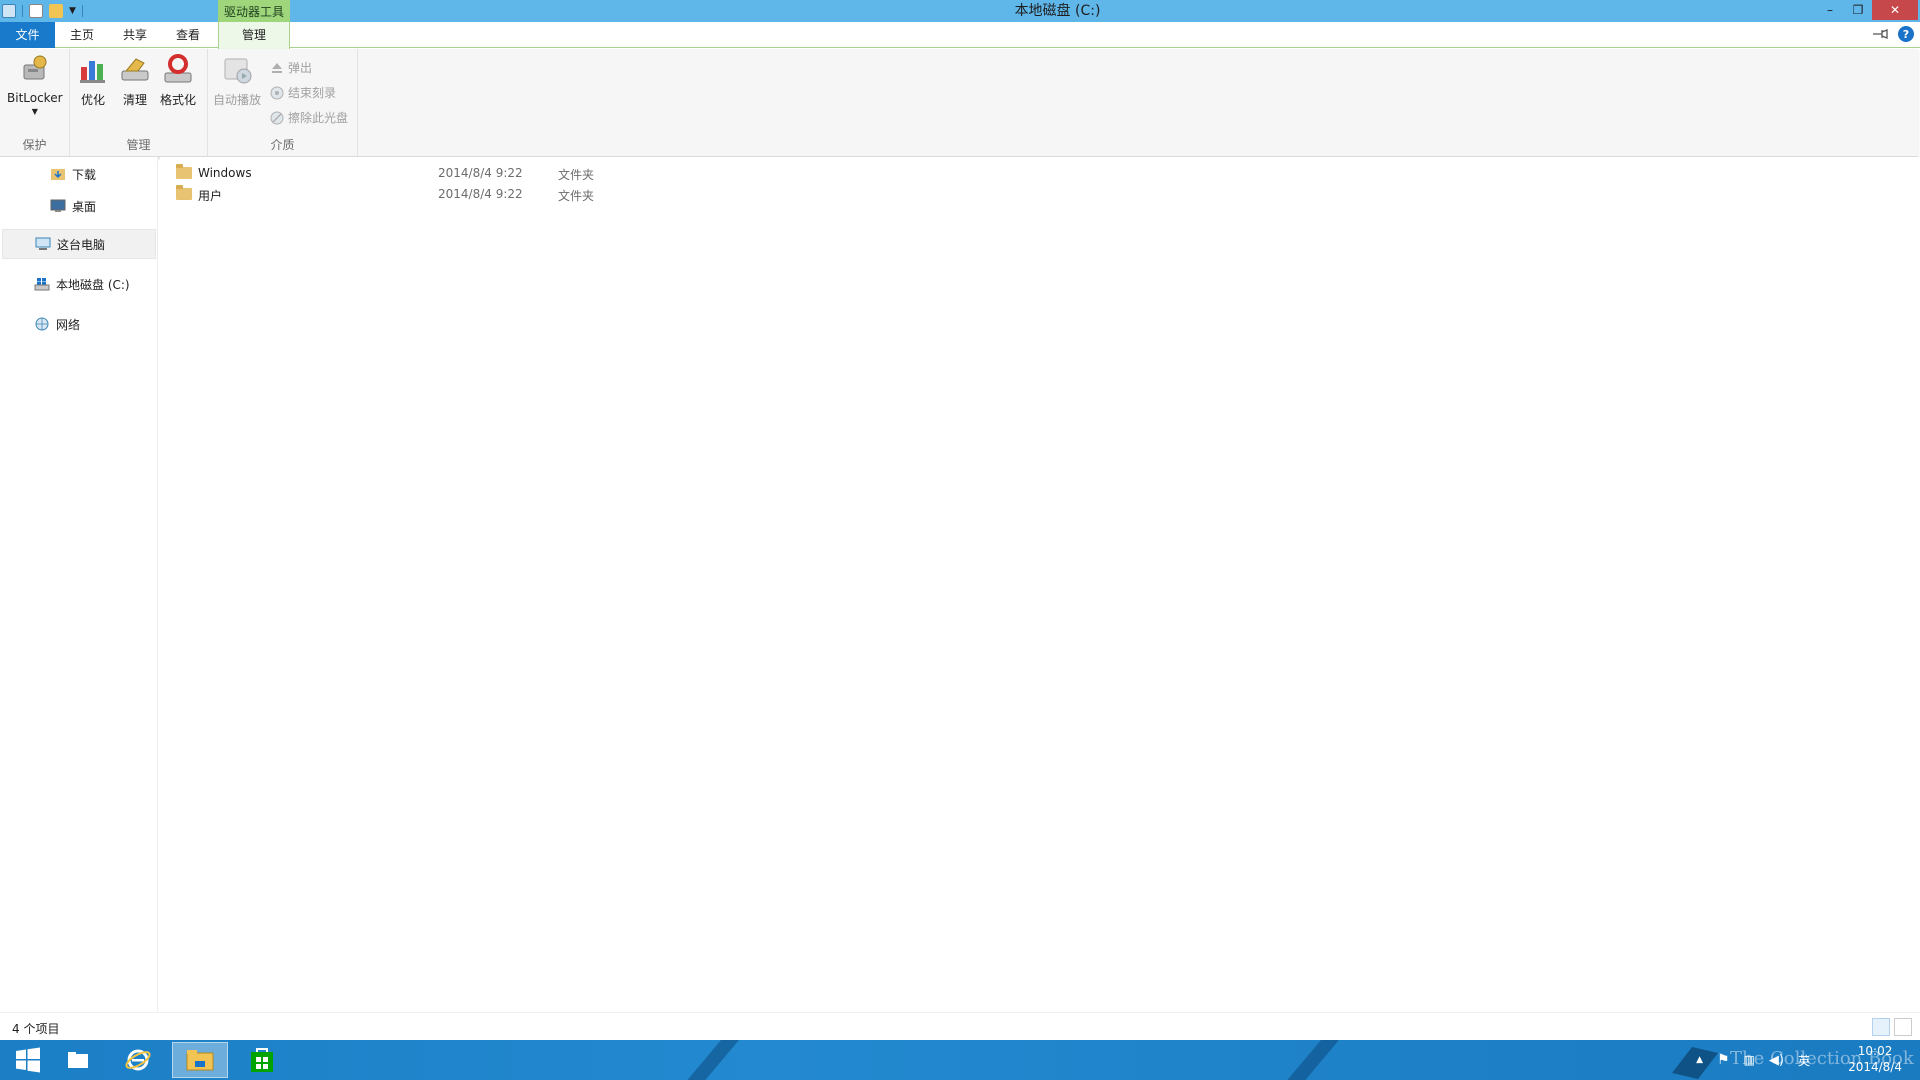  I want to click on tab-view: 查看, so click(188, 35).